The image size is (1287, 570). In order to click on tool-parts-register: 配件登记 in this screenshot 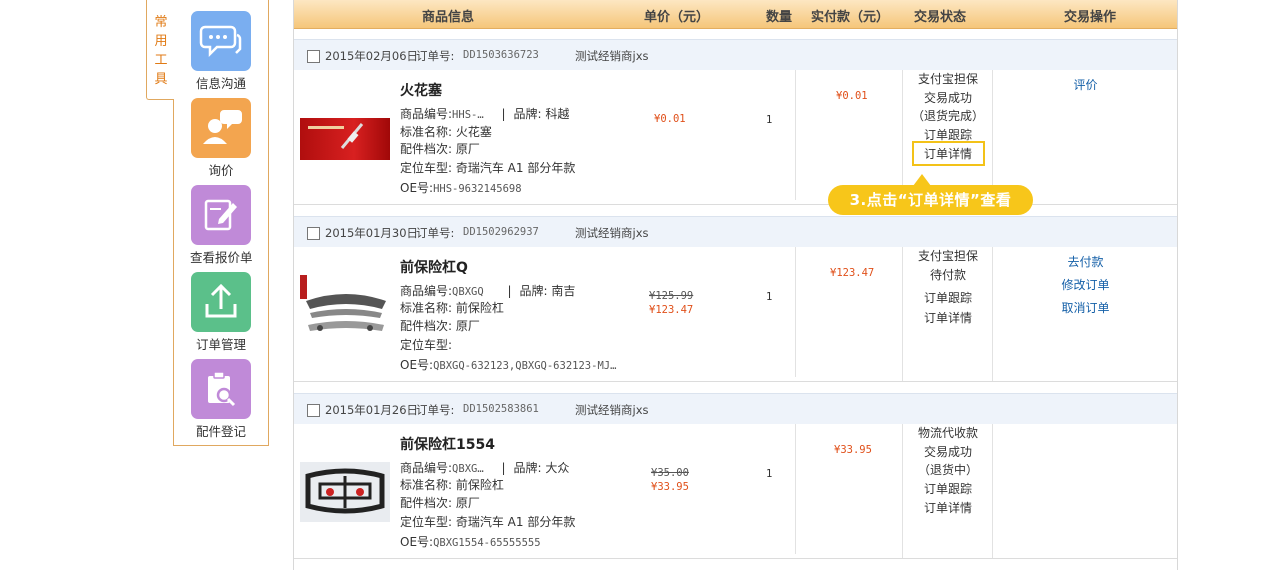, I will do `click(221, 399)`.